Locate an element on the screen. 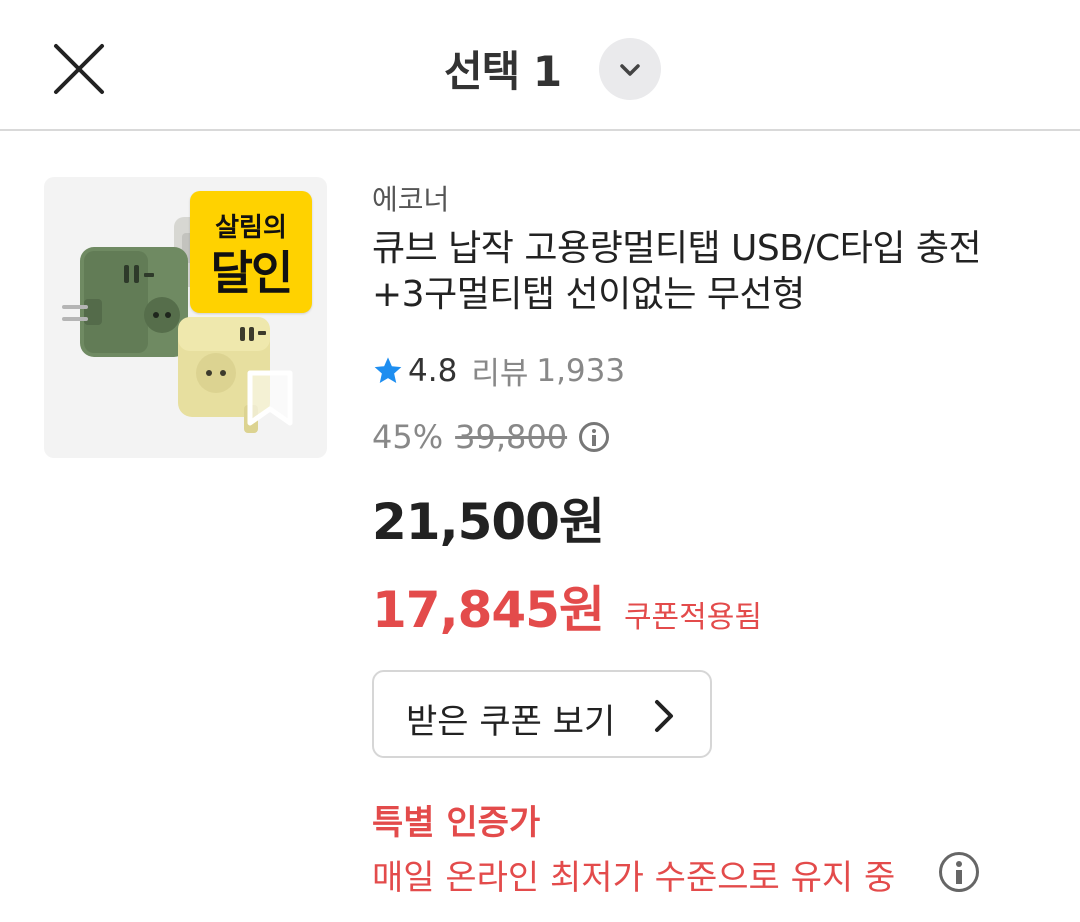 The image size is (1080, 922). close-icon is located at coordinates (79, 69).